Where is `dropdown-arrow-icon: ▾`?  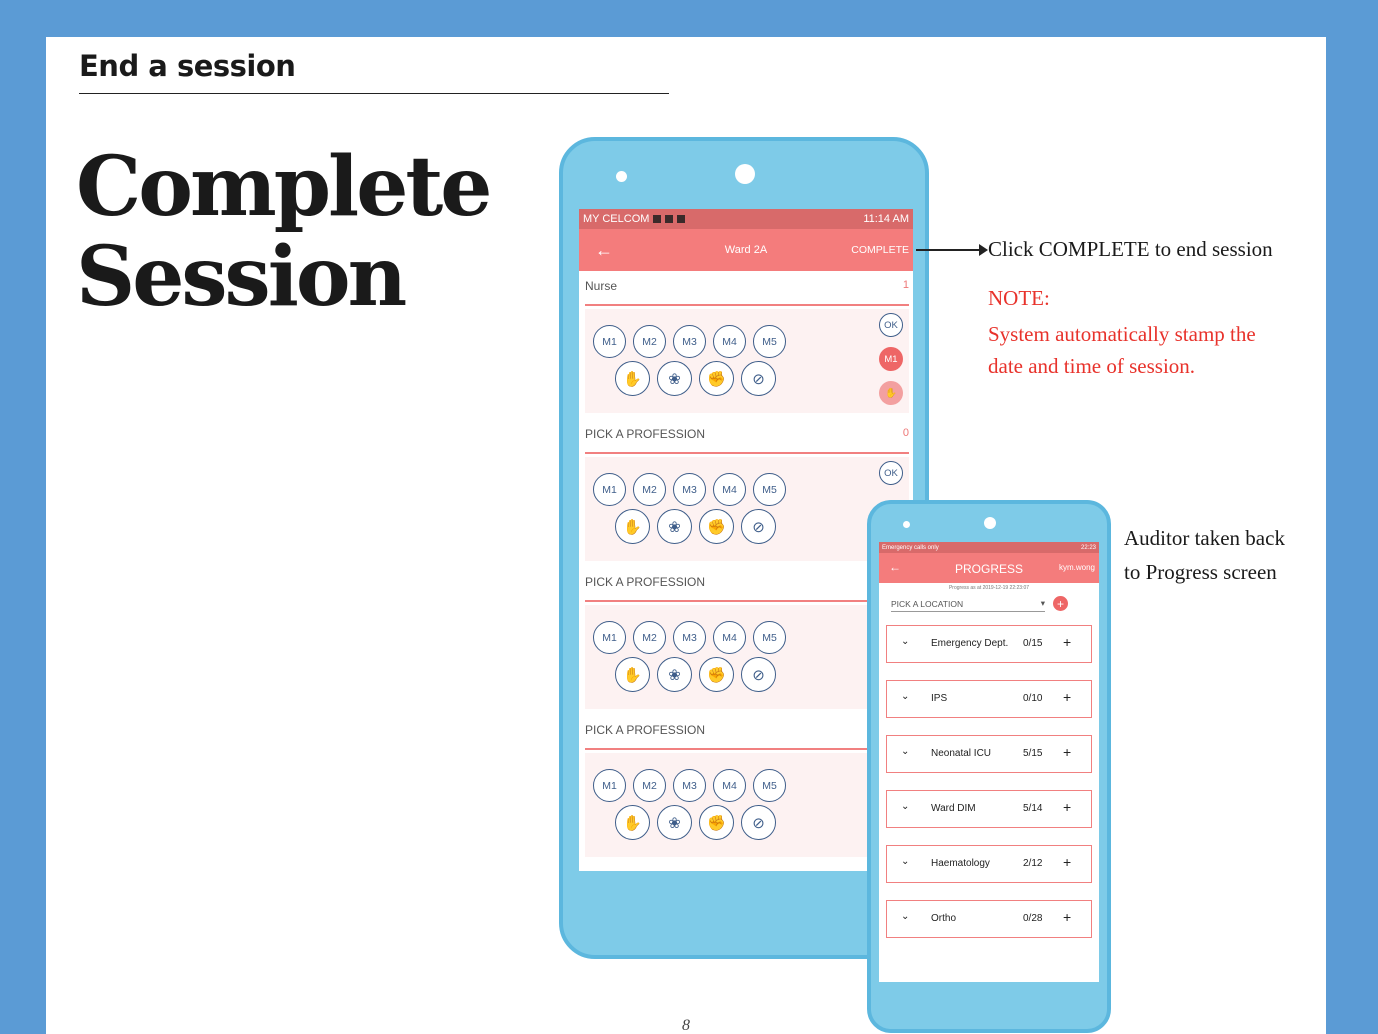
dropdown-arrow-icon: ▾ is located at coordinates (1042, 603).